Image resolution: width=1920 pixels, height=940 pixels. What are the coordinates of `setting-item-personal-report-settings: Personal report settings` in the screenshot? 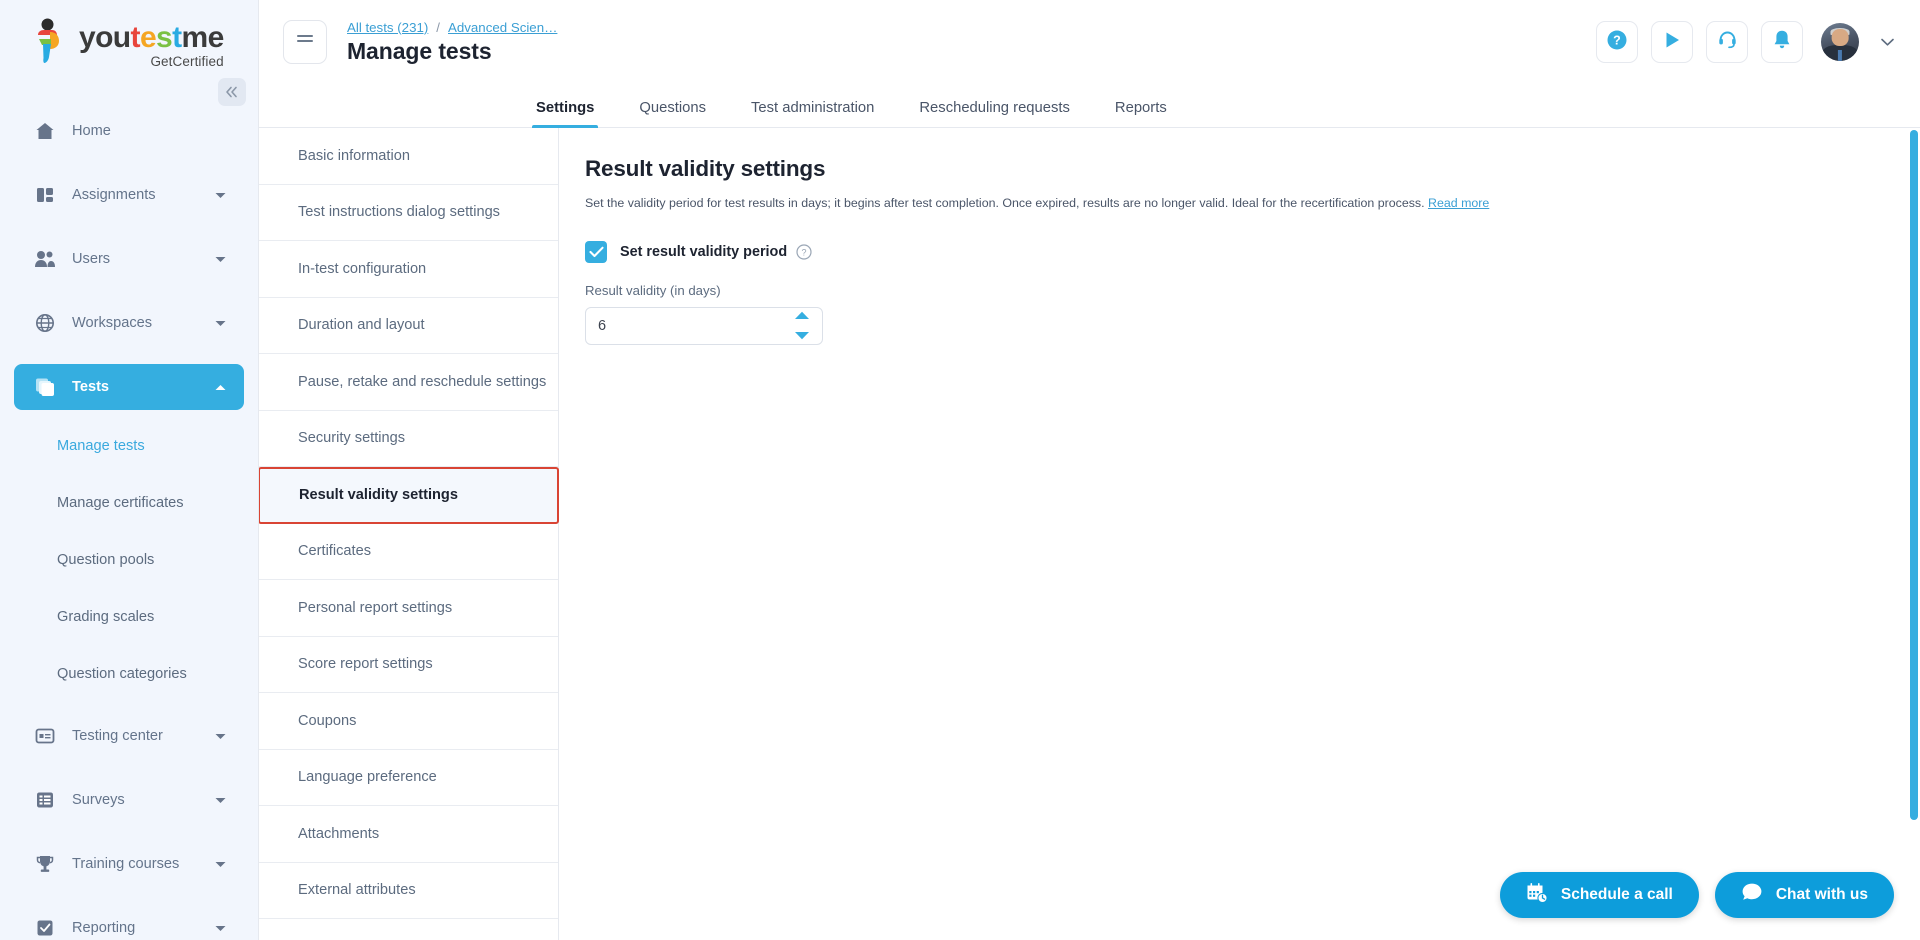 It's located at (408, 608).